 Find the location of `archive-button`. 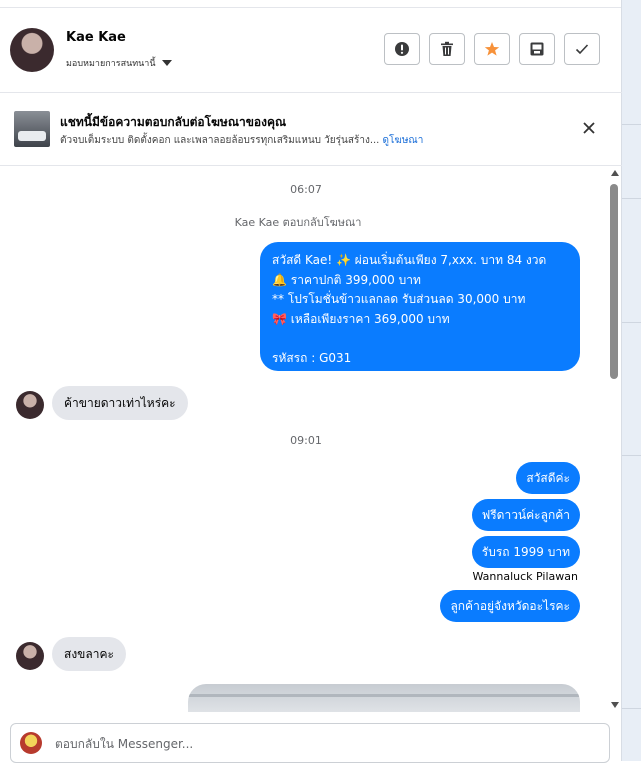

archive-button is located at coordinates (537, 49).